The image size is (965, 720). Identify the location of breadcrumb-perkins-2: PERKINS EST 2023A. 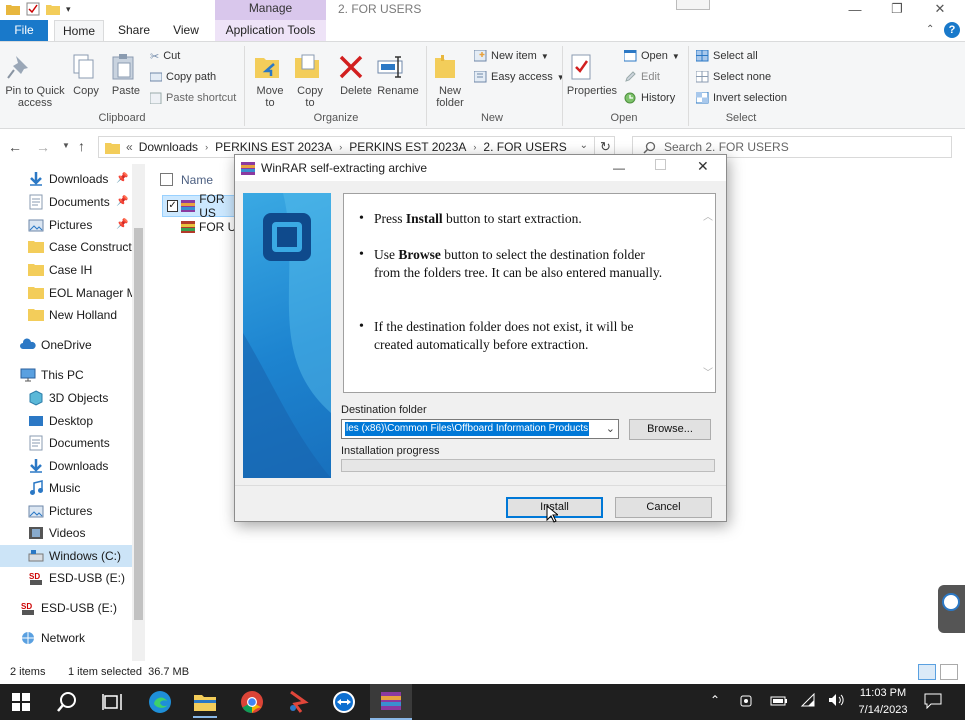
(407, 147).